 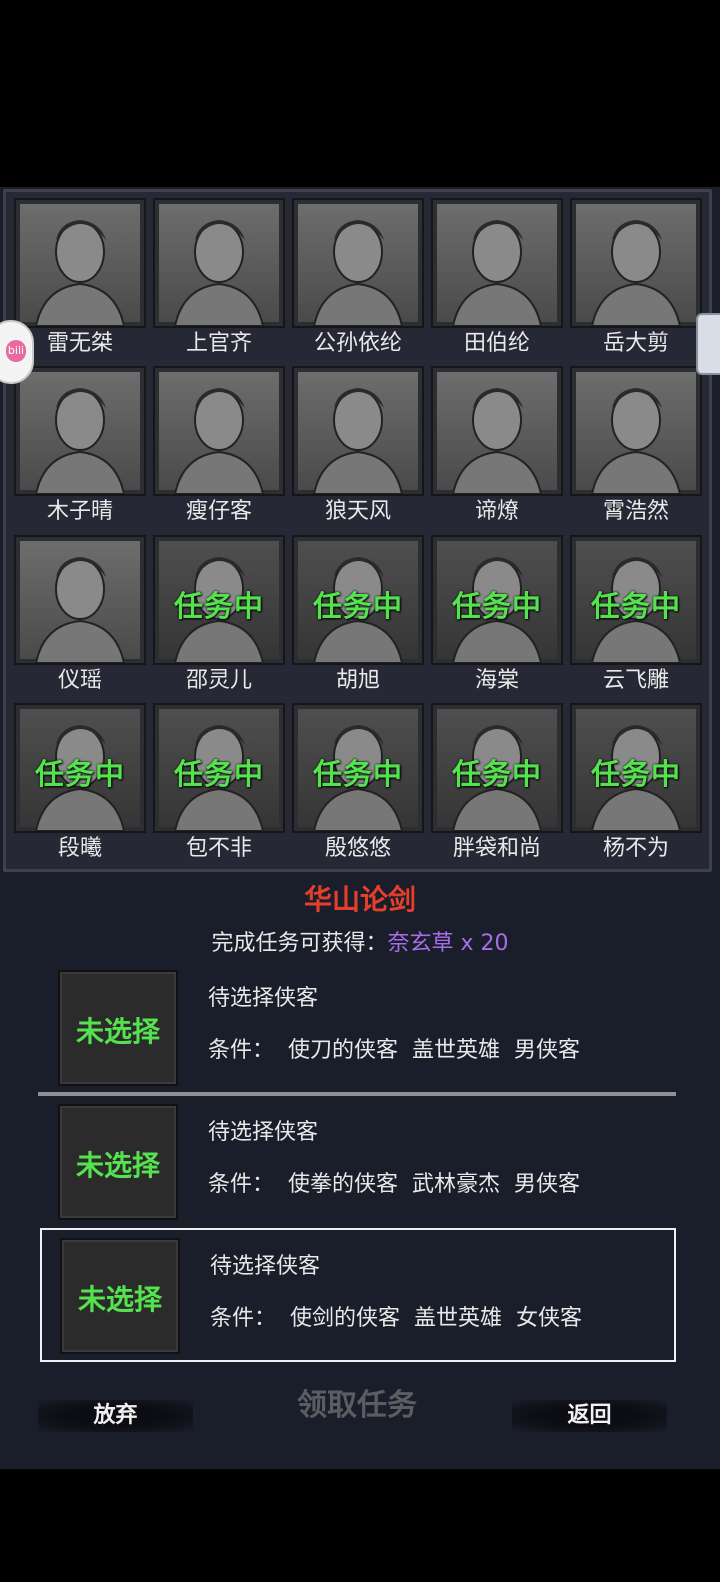 I want to click on hero-name: 上官齐, so click(x=218, y=343).